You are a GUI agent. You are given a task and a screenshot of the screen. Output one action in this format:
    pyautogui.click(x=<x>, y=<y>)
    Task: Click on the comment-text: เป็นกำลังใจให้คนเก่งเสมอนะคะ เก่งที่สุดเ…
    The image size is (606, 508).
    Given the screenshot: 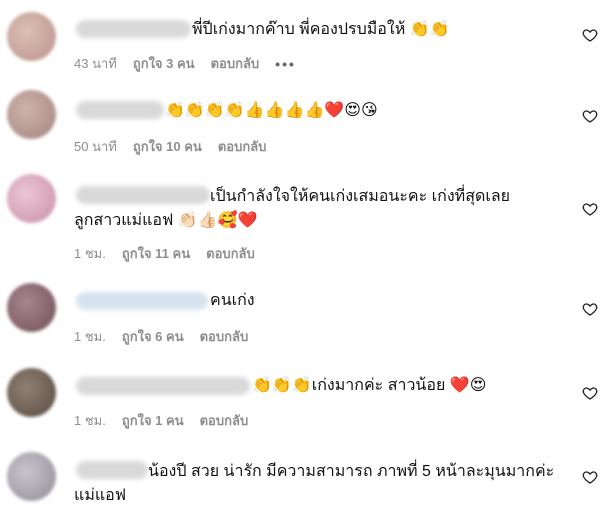 What is the action you would take?
    pyautogui.click(x=292, y=208)
    